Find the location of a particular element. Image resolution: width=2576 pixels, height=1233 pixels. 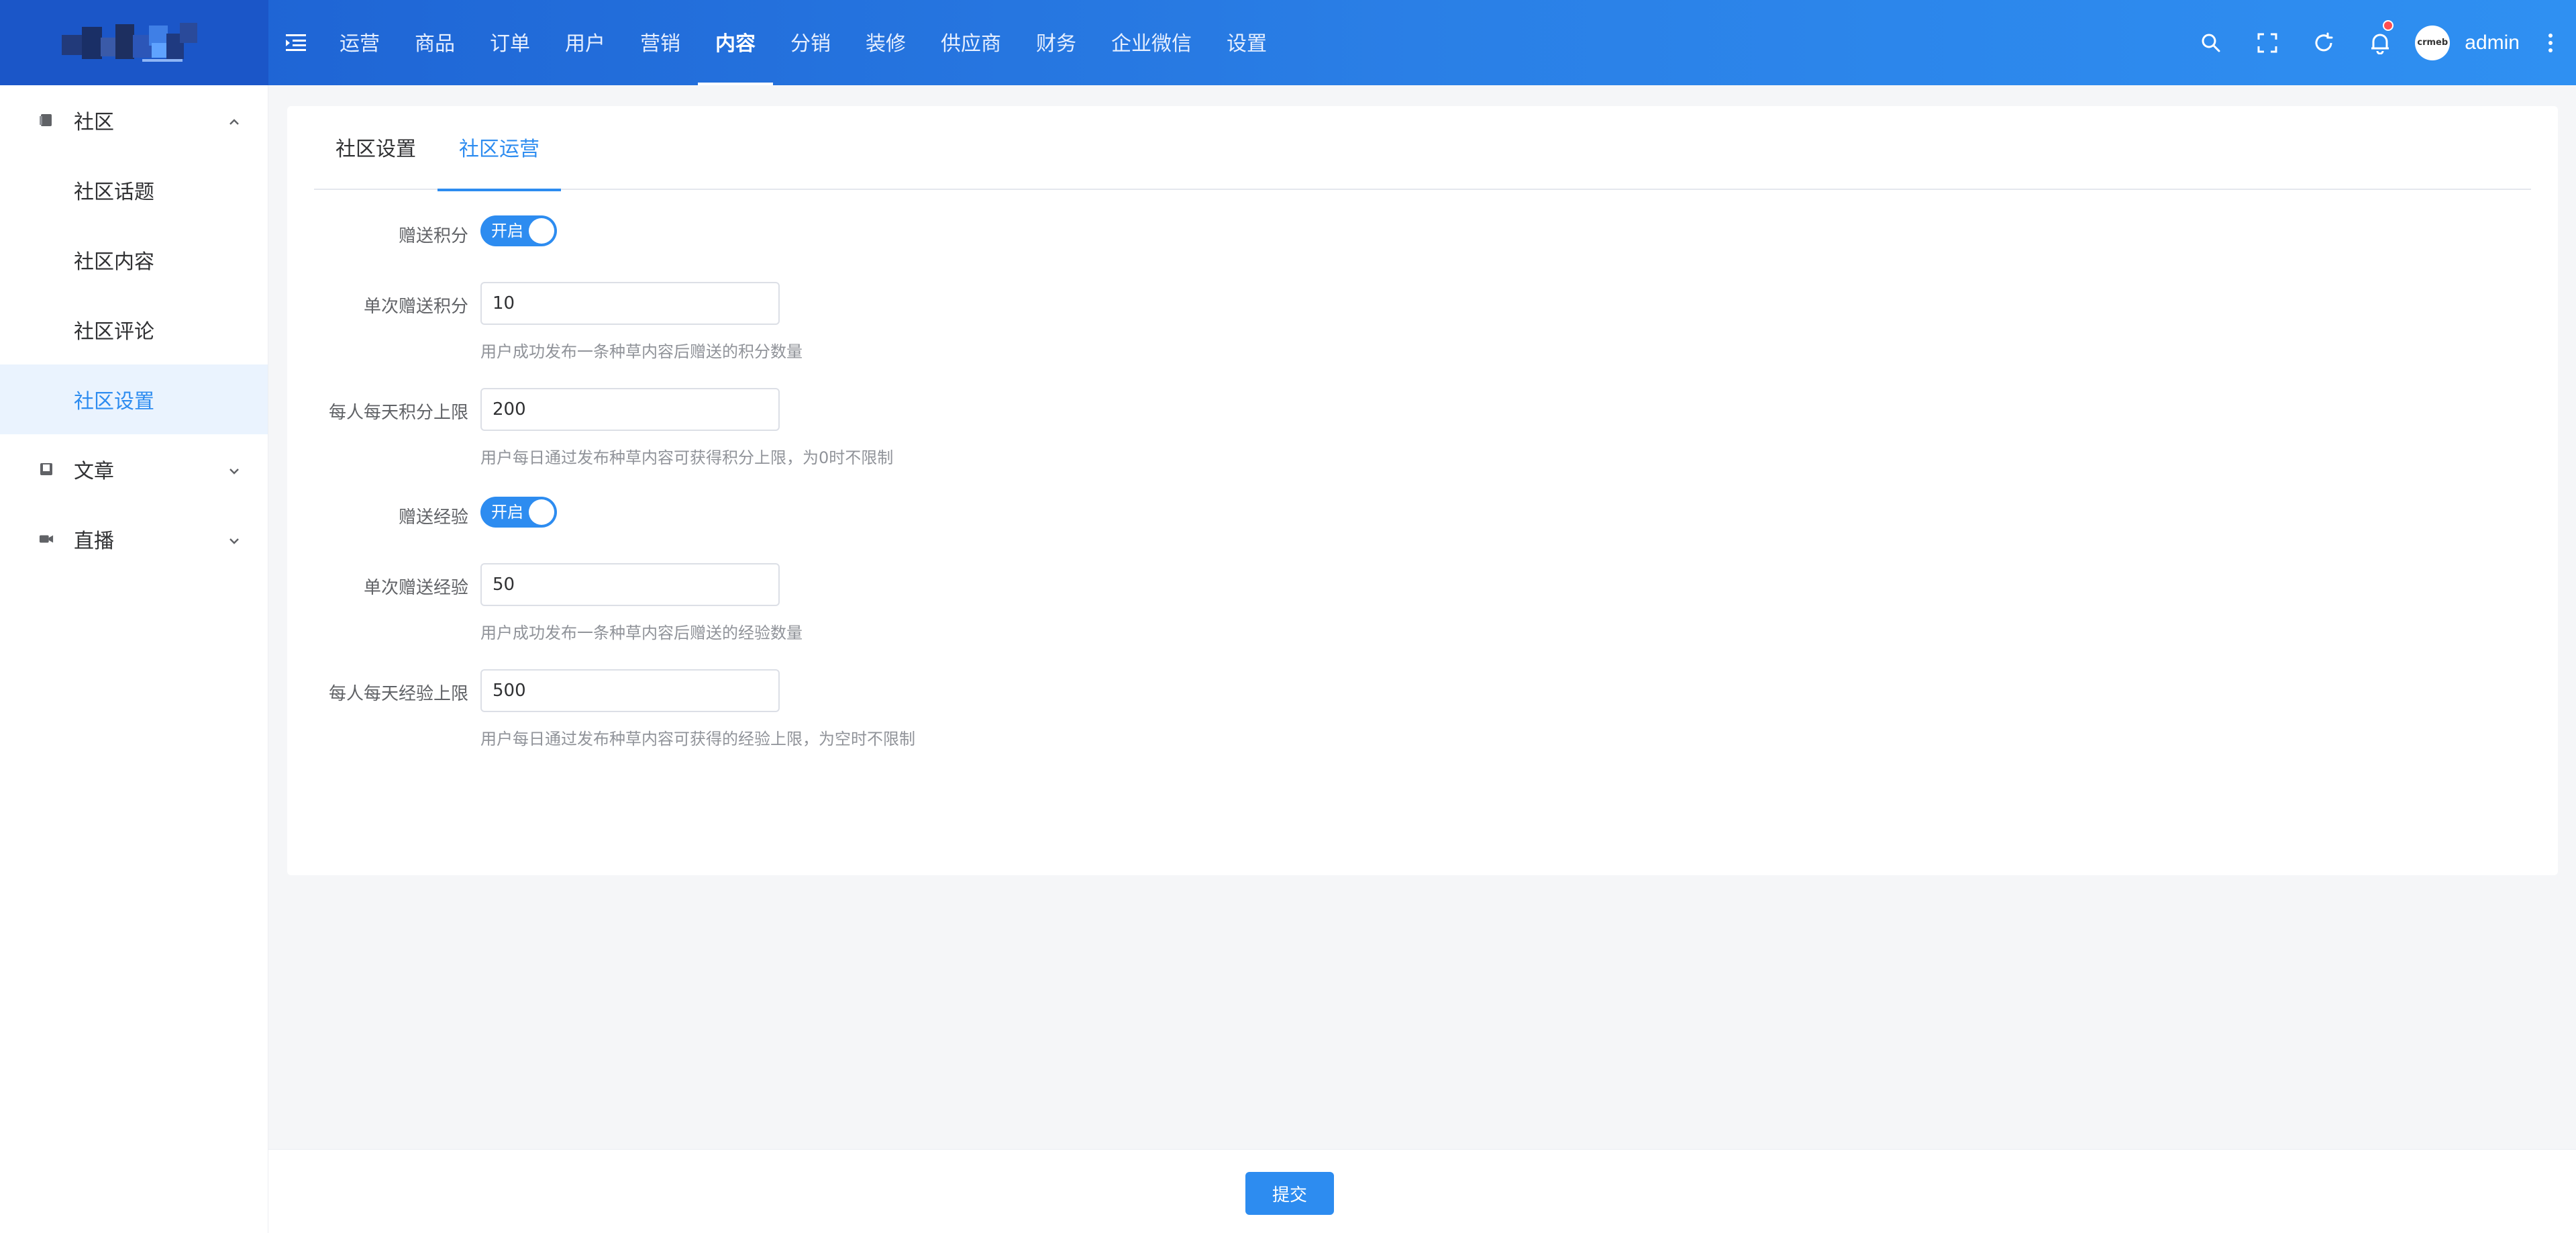

menu-fold-icon is located at coordinates (296, 42).